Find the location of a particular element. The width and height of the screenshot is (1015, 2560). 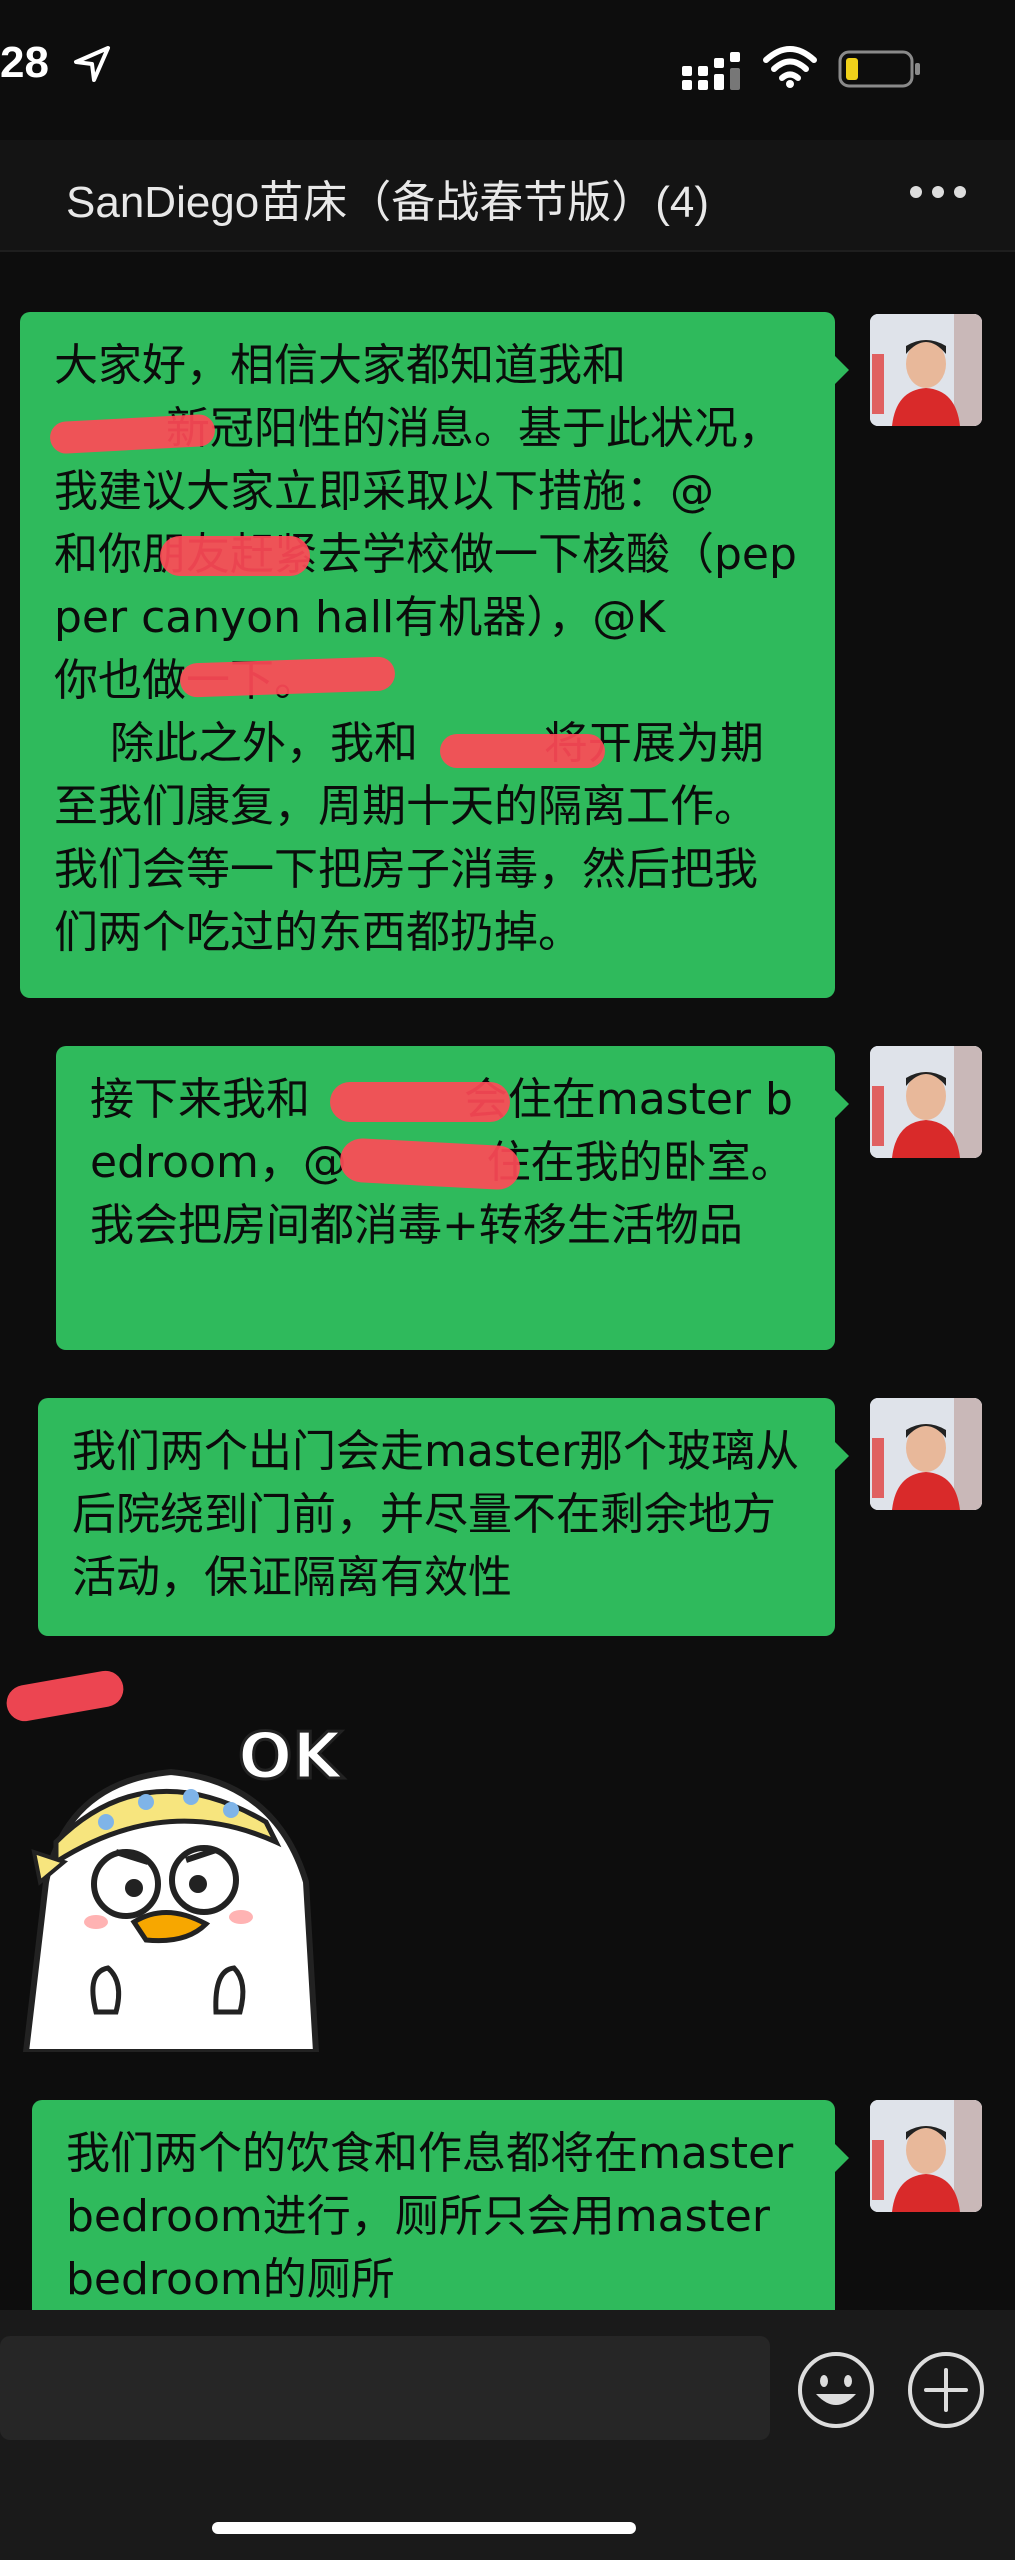

battery-icon is located at coordinates (879, 69).